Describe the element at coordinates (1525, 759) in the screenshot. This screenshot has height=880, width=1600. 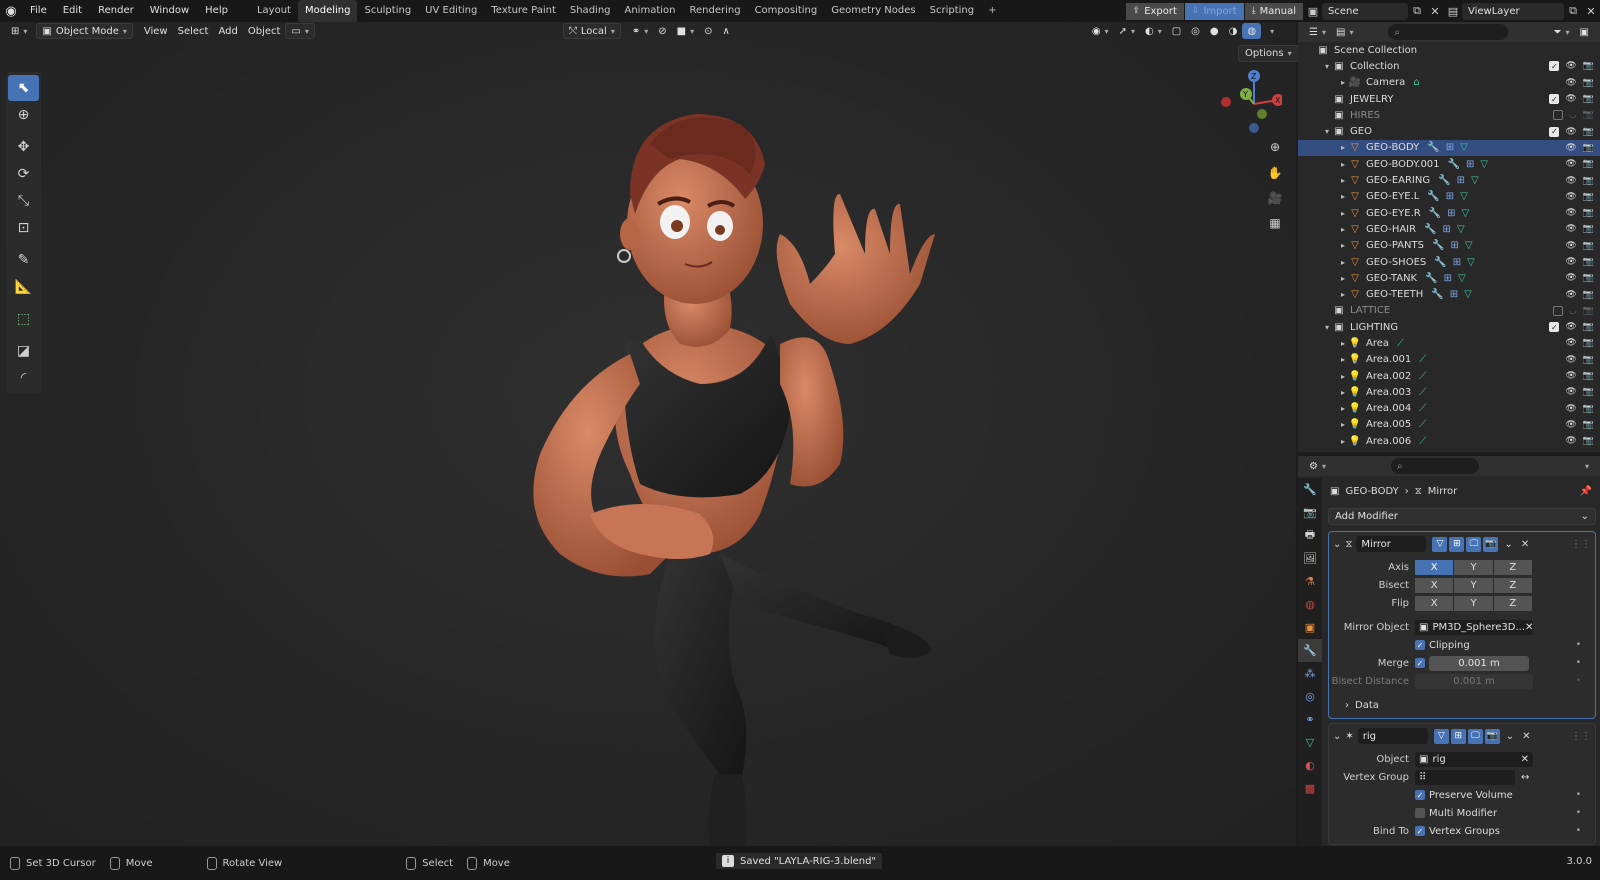
I see `clear-icon: ✕` at that location.